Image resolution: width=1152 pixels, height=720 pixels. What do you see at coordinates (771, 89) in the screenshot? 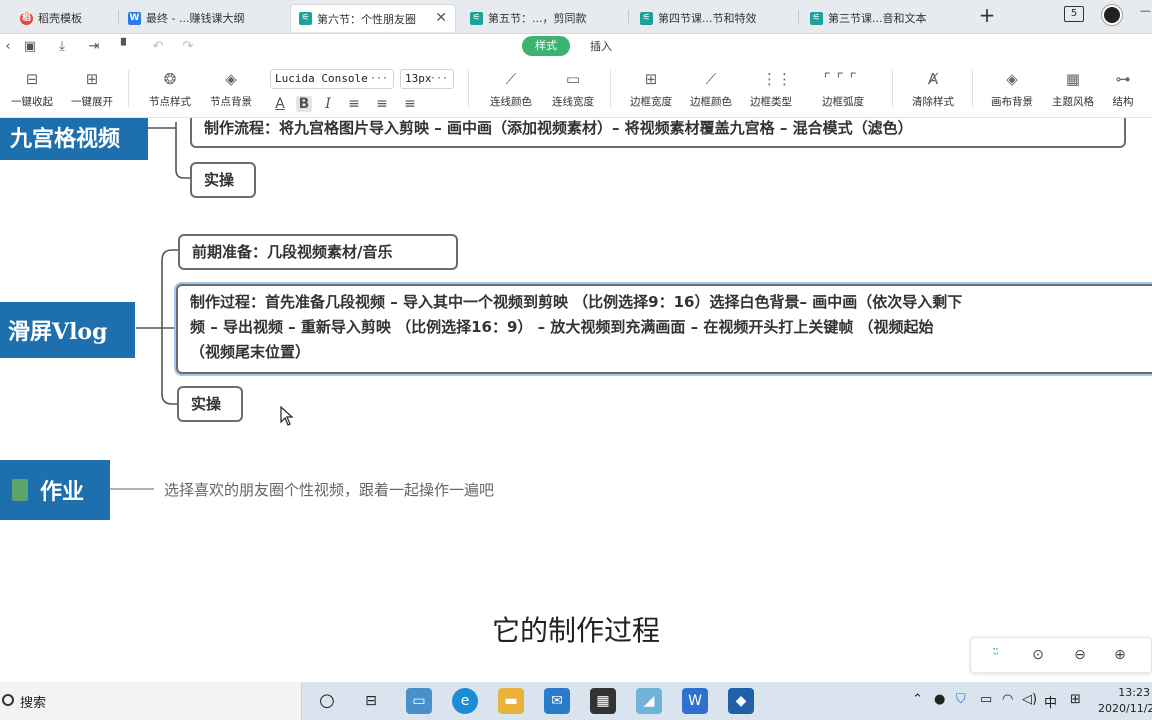
I see `border-type-button: ⋮⋮ 边框类型` at bounding box center [771, 89].